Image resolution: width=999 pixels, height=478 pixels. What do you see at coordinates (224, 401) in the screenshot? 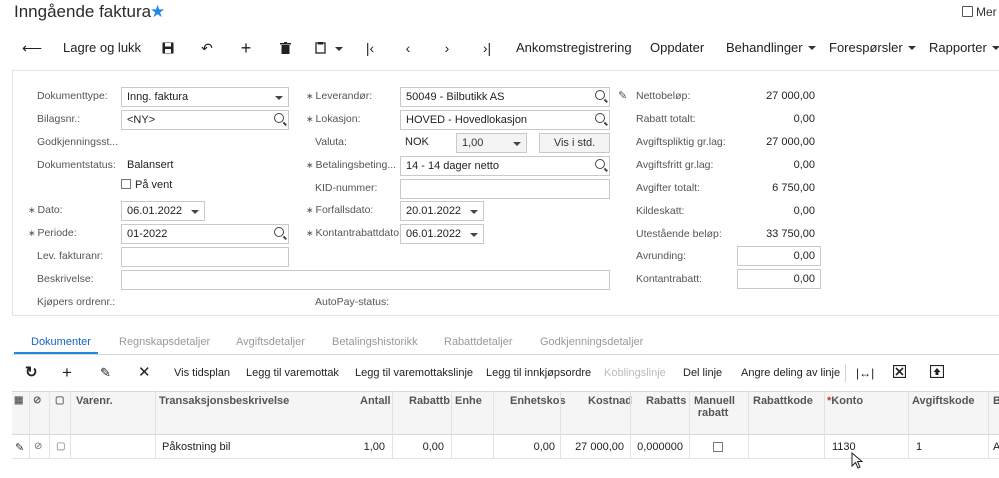
I see `col-transaksjonsbeskrivelse: Transaksjonsbeskrivelse` at bounding box center [224, 401].